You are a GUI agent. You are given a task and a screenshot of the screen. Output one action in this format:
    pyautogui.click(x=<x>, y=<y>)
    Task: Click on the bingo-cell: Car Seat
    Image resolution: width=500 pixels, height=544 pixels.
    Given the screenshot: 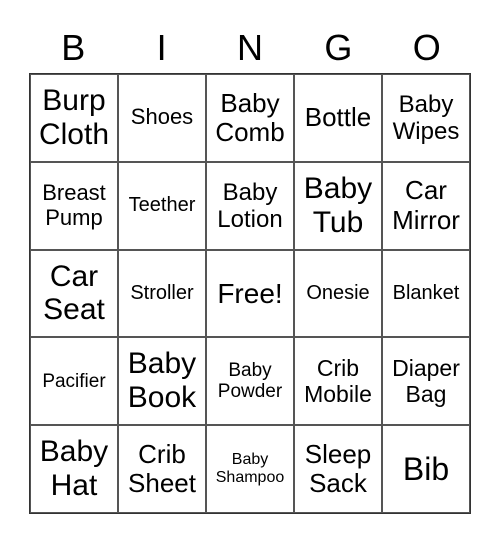 What is the action you would take?
    pyautogui.click(x=74, y=293)
    